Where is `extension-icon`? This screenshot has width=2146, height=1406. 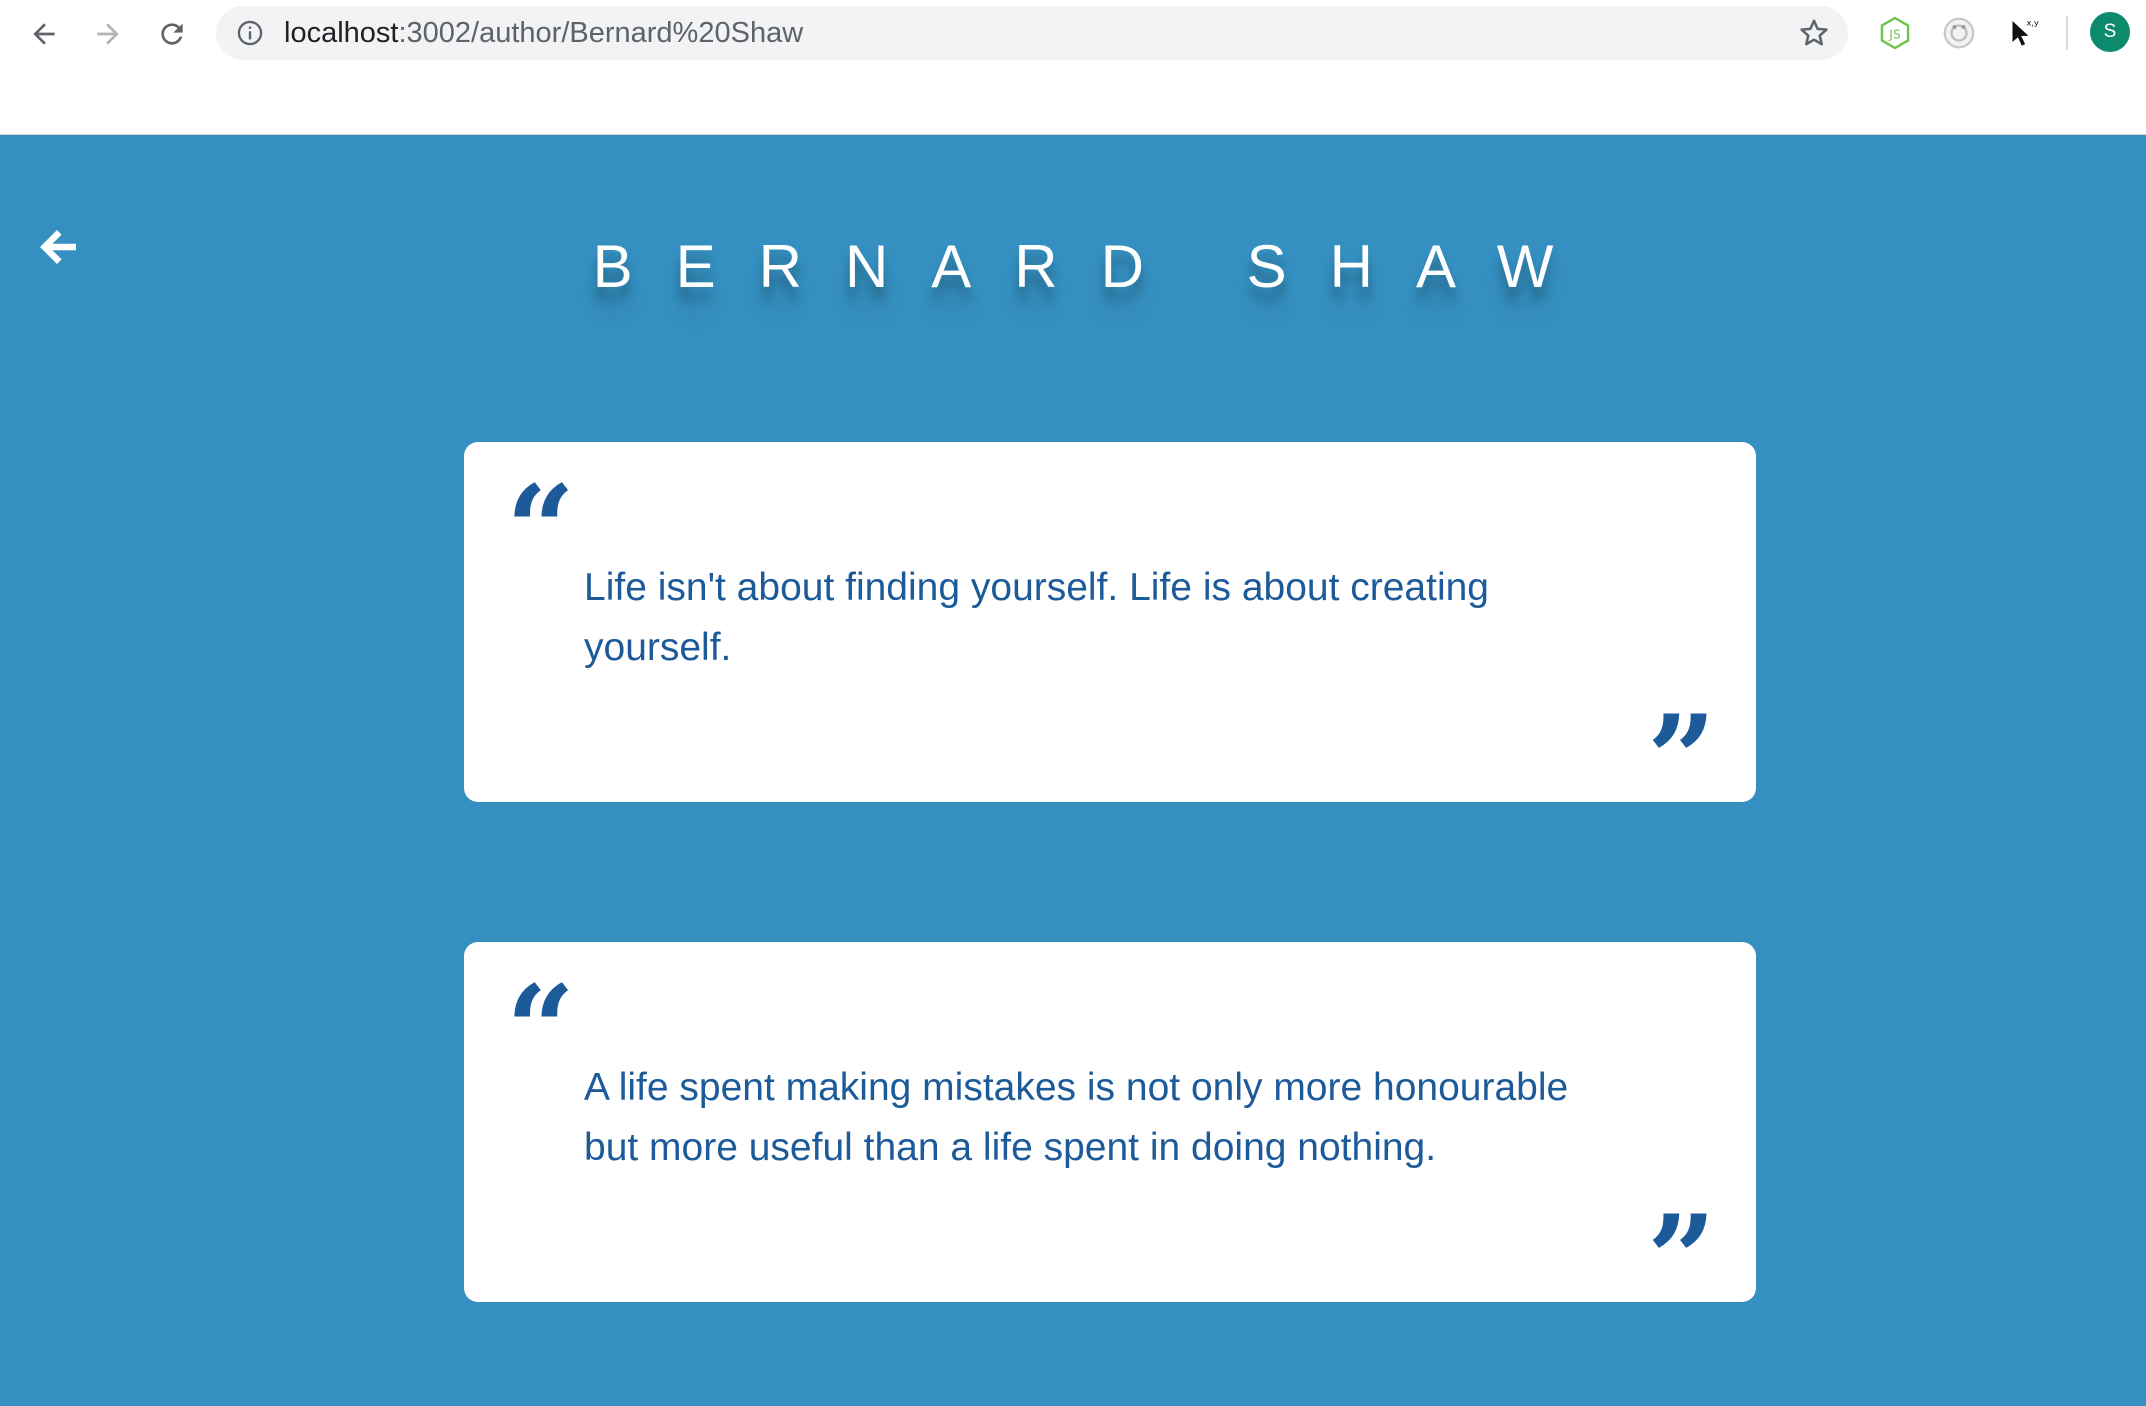
extension-icon is located at coordinates (1959, 33).